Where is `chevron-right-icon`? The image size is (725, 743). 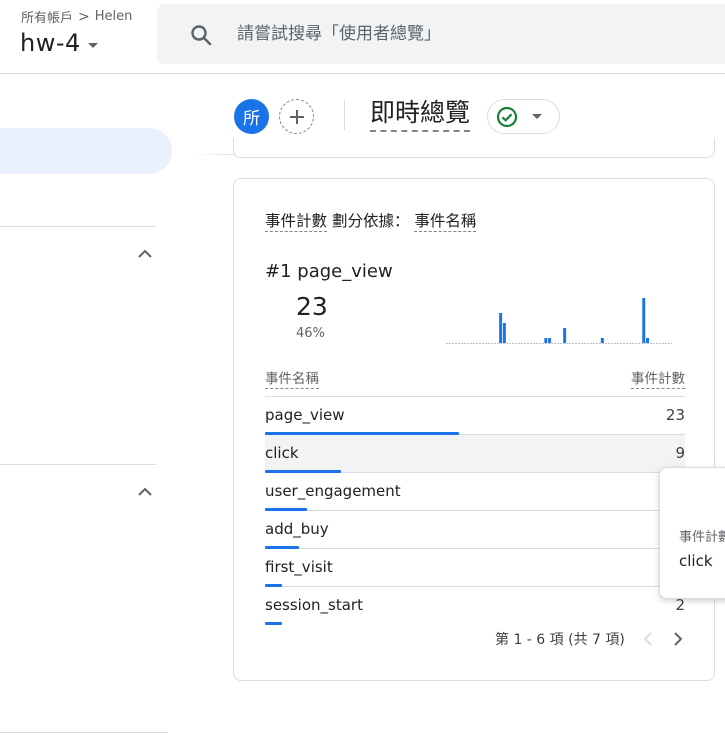
chevron-right-icon is located at coordinates (678, 639).